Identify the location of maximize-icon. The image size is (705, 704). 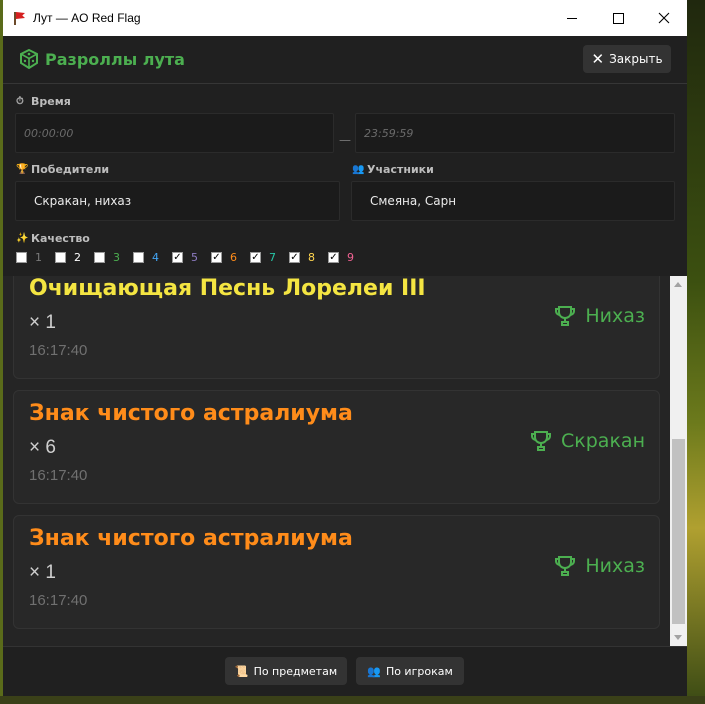
(618, 18).